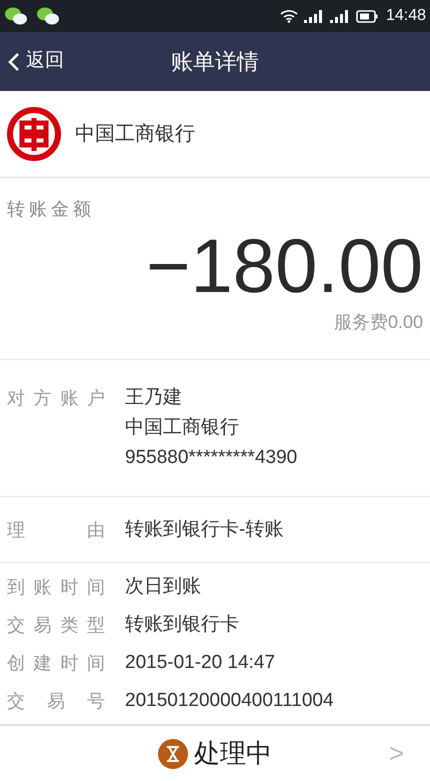 This screenshot has width=430, height=781. What do you see at coordinates (211, 458) in the screenshot?
I see `field-value: 955880*********4390` at bounding box center [211, 458].